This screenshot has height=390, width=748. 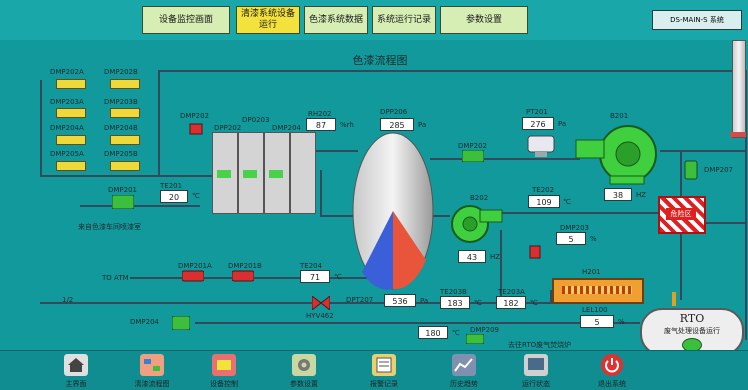 I want to click on tab-label: 清漆系统设备运行, so click(x=267, y=19).